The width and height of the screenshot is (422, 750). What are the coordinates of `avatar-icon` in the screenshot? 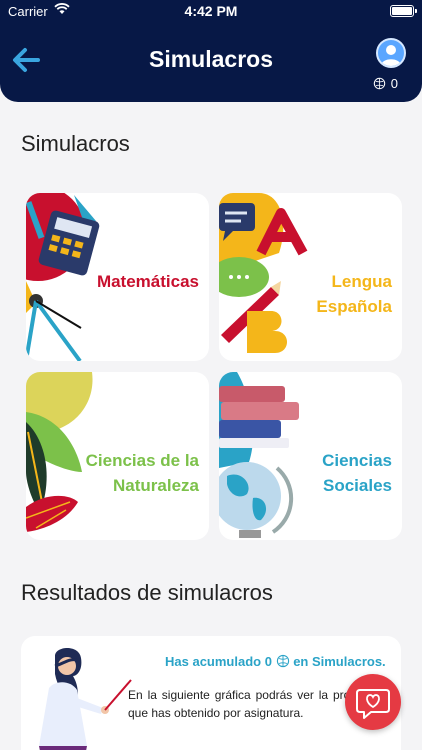 It's located at (391, 55).